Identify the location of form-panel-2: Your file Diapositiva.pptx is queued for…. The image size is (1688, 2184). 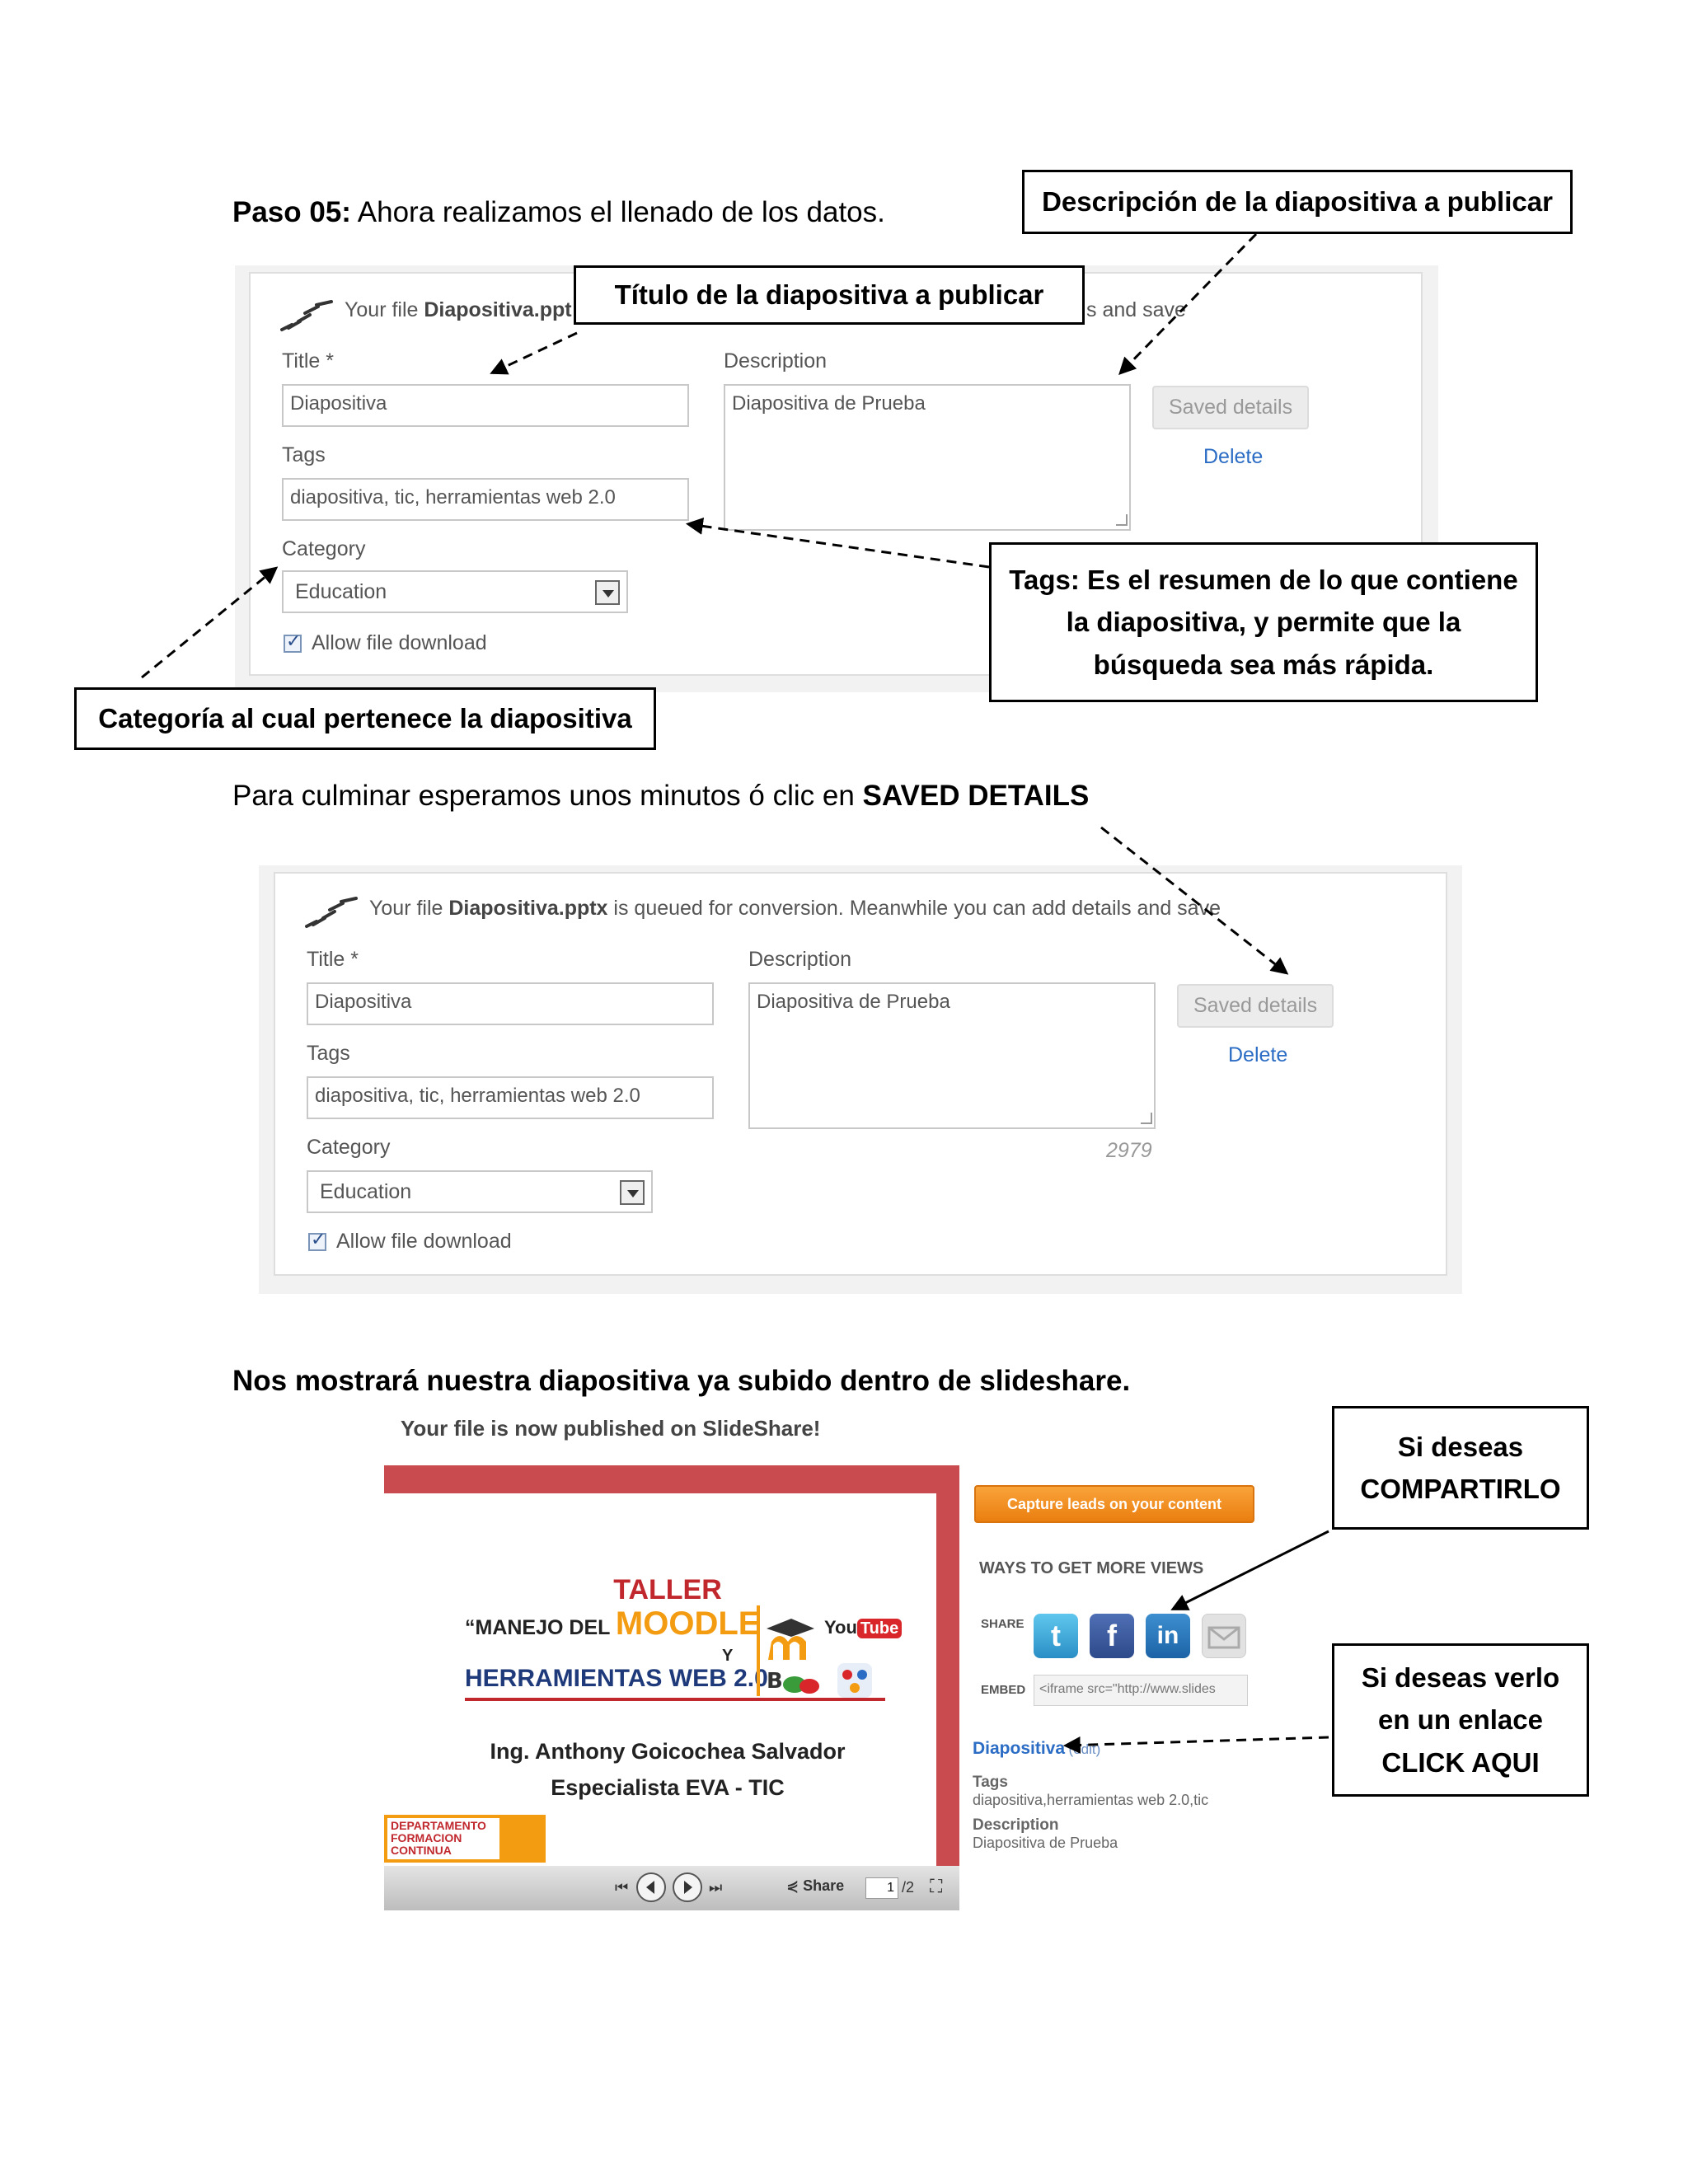
(860, 1074).